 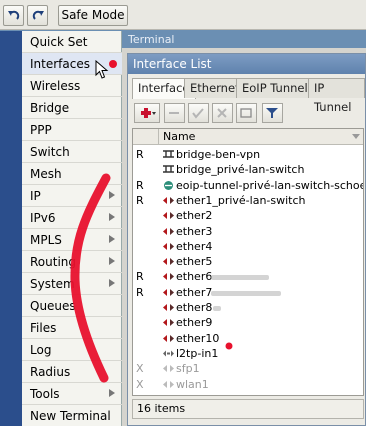 I want to click on sidebar-item-routing: Routing, so click(x=72, y=262).